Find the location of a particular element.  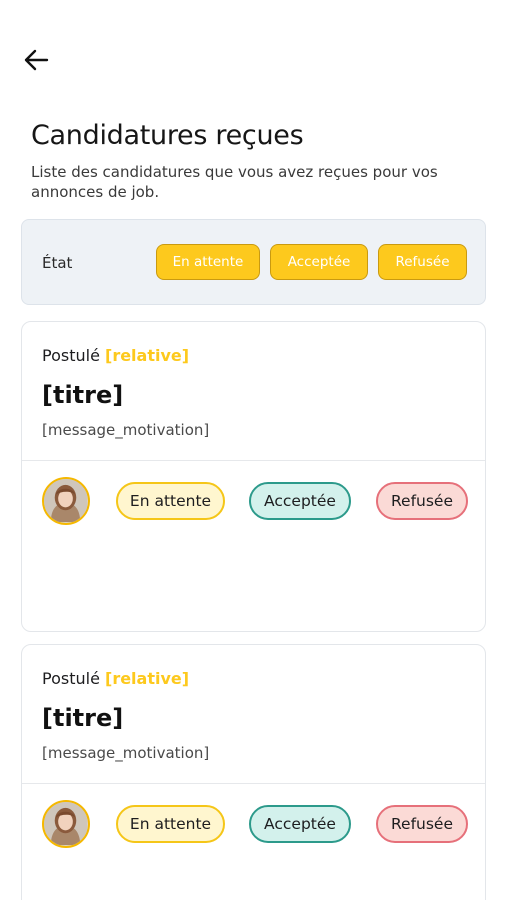

status-filter-panel: État En attente Acceptée Refusée is located at coordinates (253, 262).